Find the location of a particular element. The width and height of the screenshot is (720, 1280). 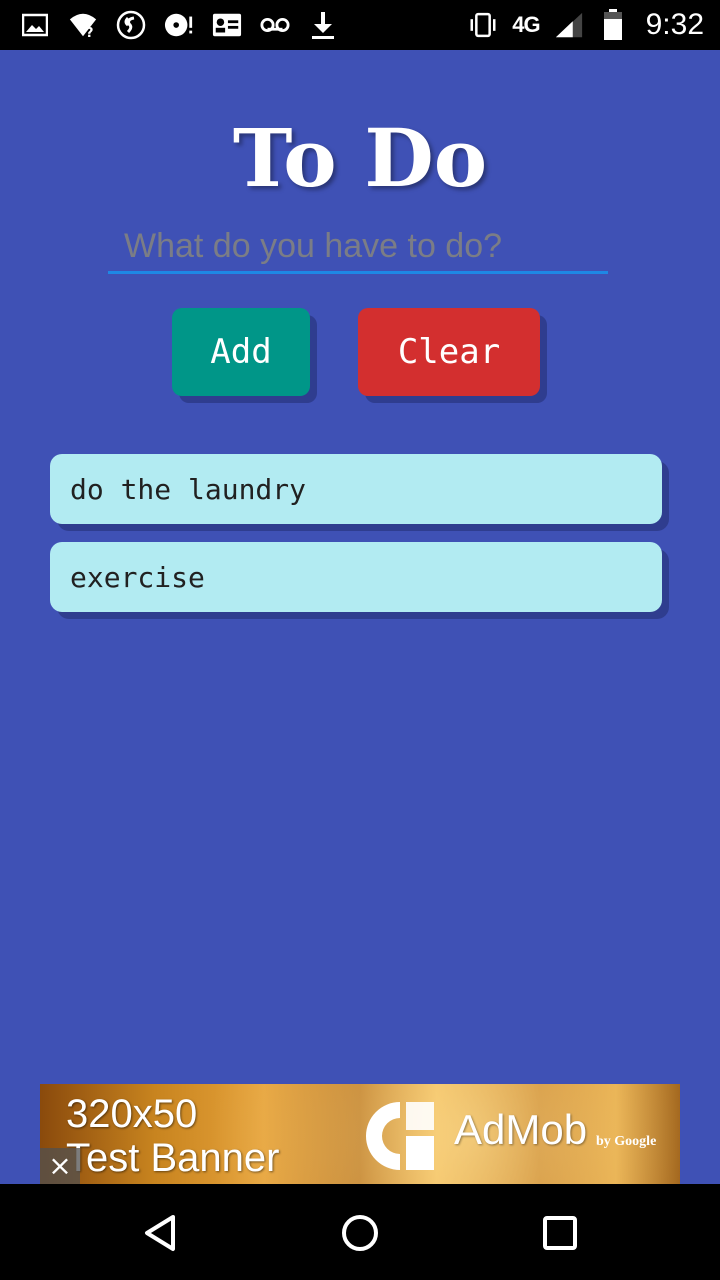

ad-banner-text: Test Banner is located at coordinates (173, 1158).